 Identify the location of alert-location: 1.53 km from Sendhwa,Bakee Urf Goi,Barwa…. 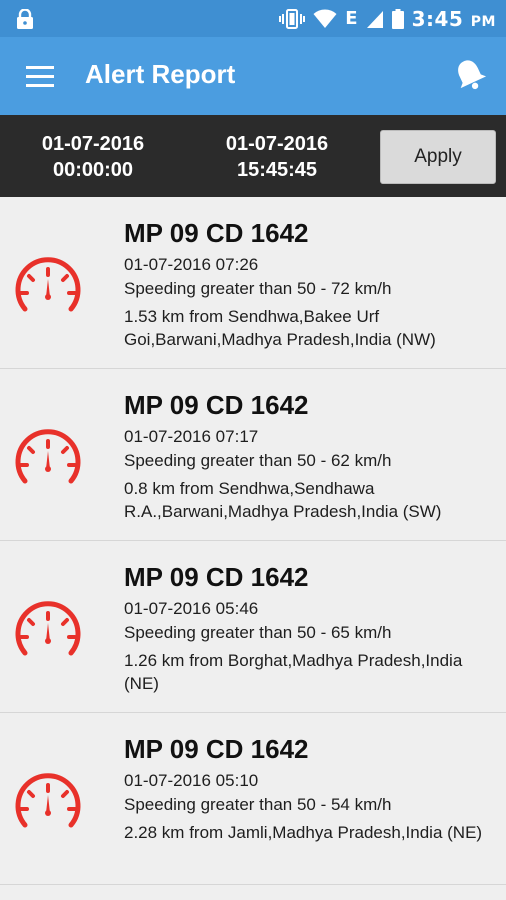
(280, 328).